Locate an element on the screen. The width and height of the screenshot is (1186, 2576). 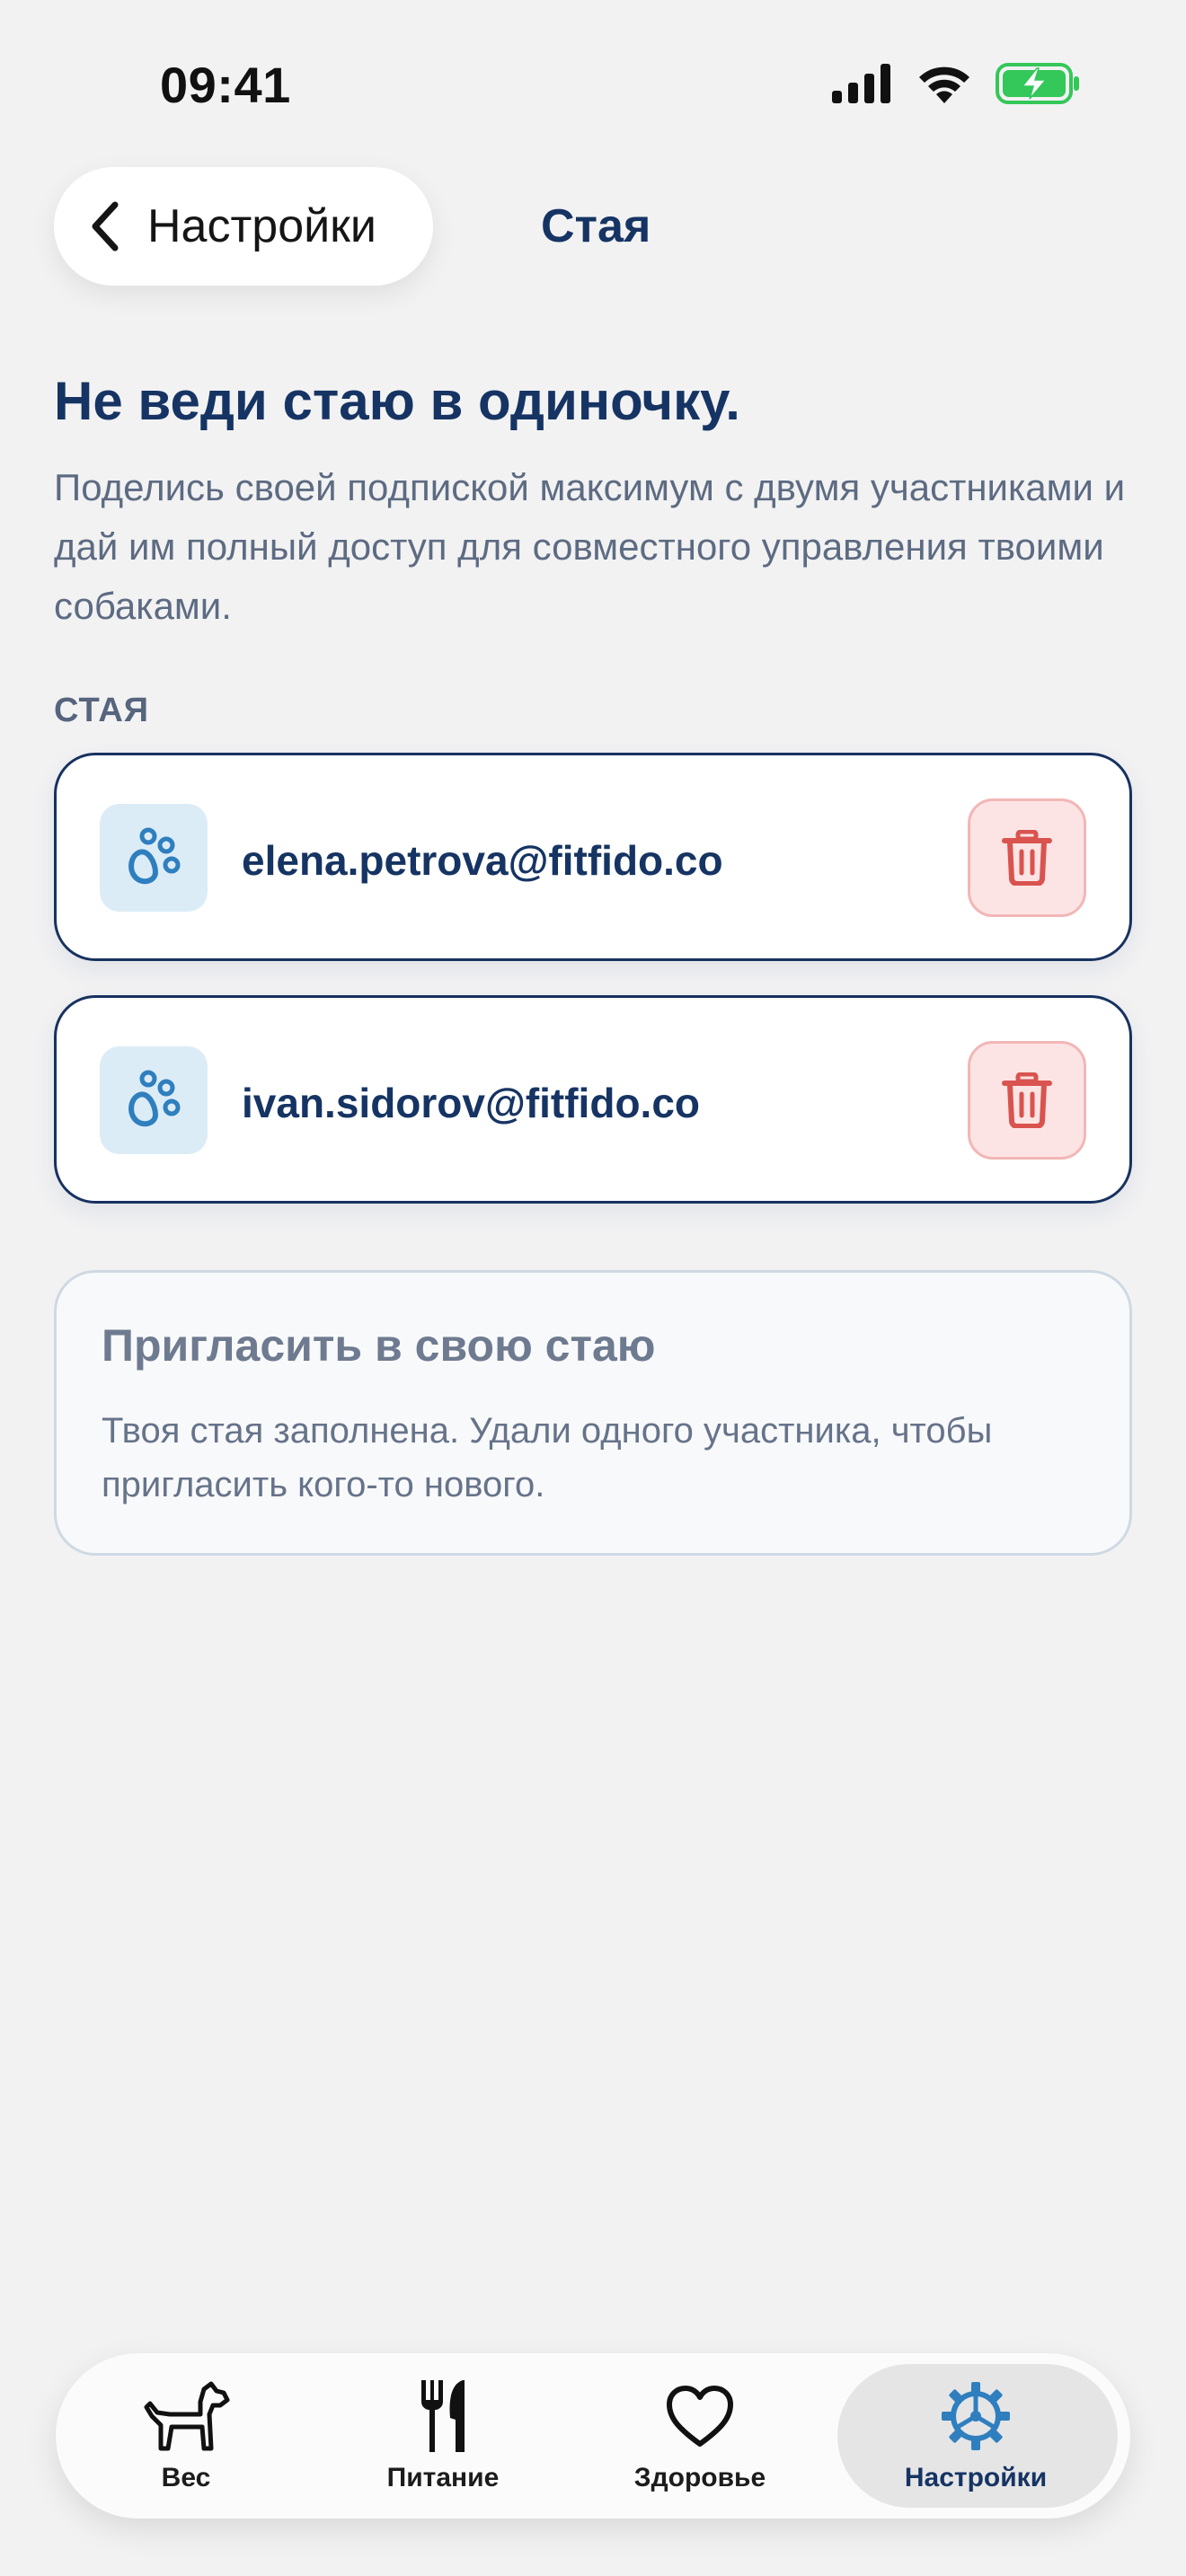
tab-label: Настройки is located at coordinates (976, 2477).